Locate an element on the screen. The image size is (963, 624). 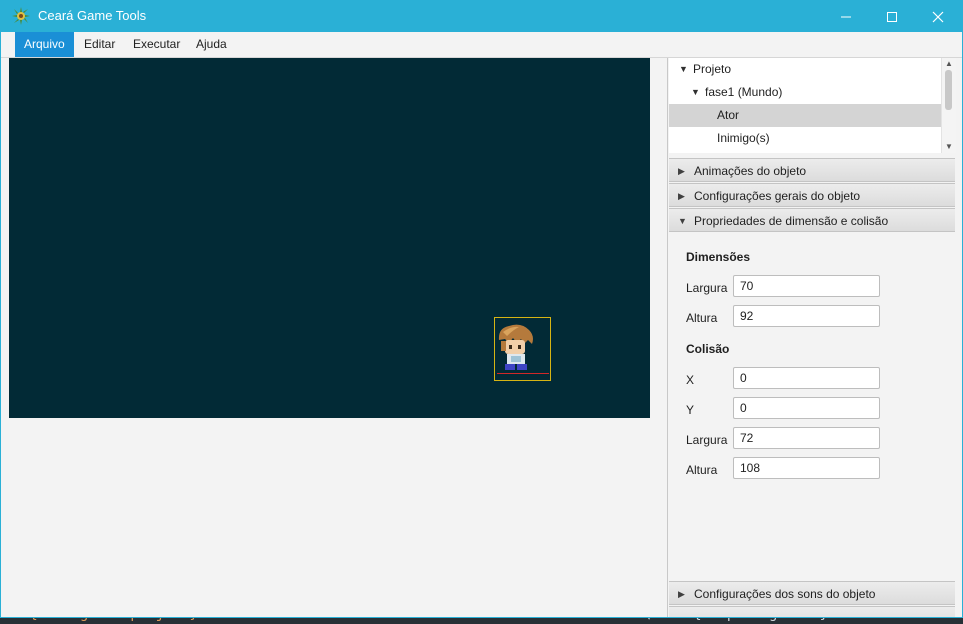
section-general: ▶ Configurações gerais do objeto is located at coordinates (812, 195).